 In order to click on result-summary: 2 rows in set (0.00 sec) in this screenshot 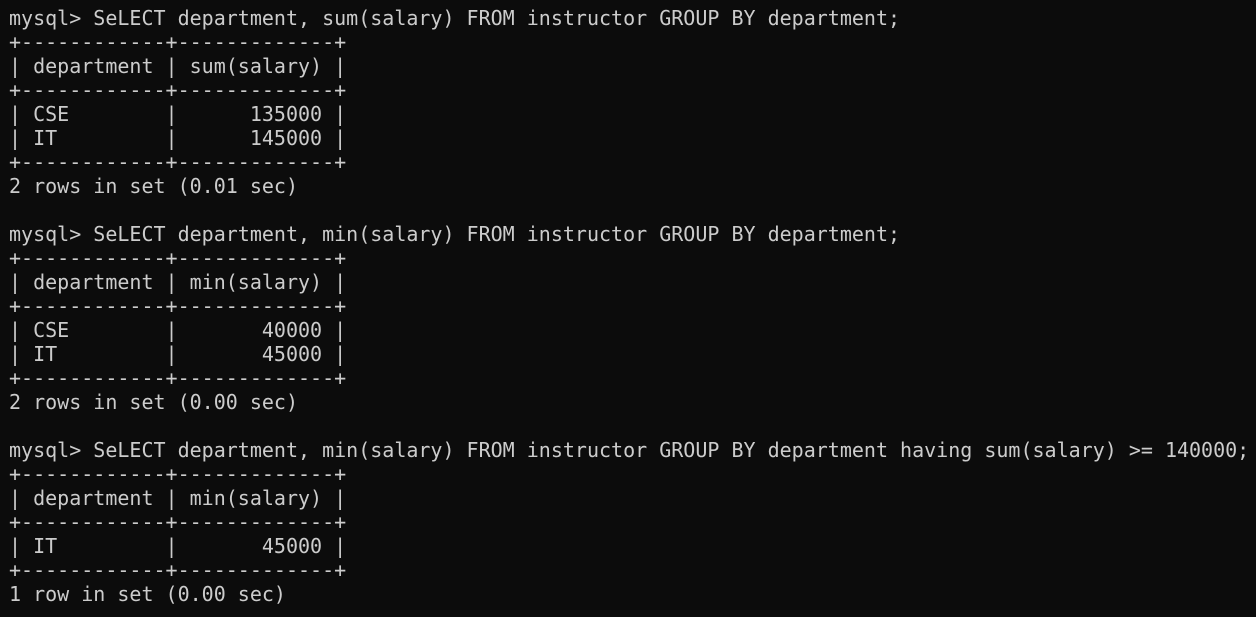, I will do `click(153, 402)`.